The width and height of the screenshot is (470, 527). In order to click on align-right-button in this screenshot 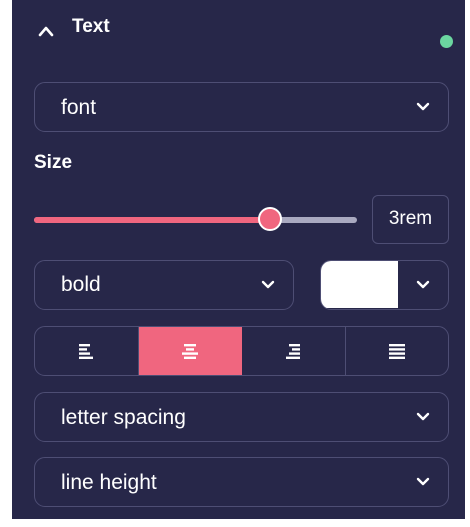, I will do `click(294, 351)`.